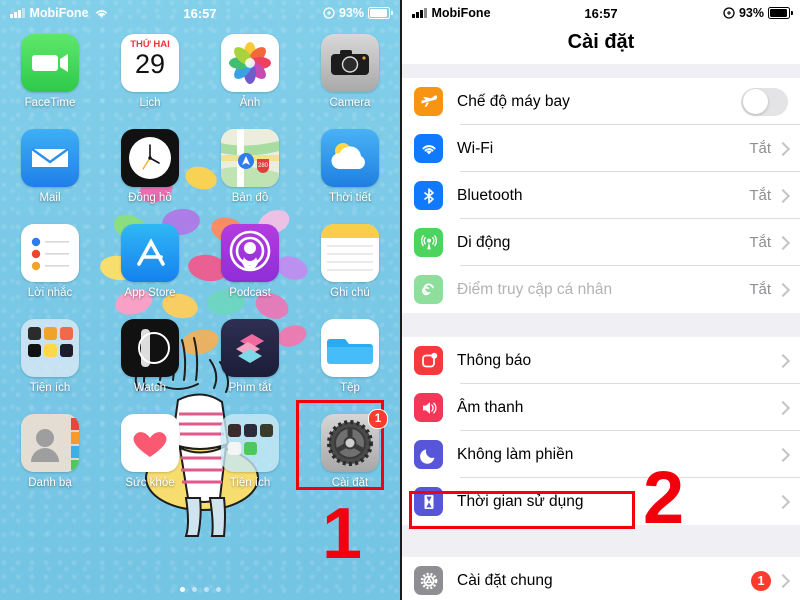  I want to click on app-shortcuts: Phím tắt, so click(250, 366).